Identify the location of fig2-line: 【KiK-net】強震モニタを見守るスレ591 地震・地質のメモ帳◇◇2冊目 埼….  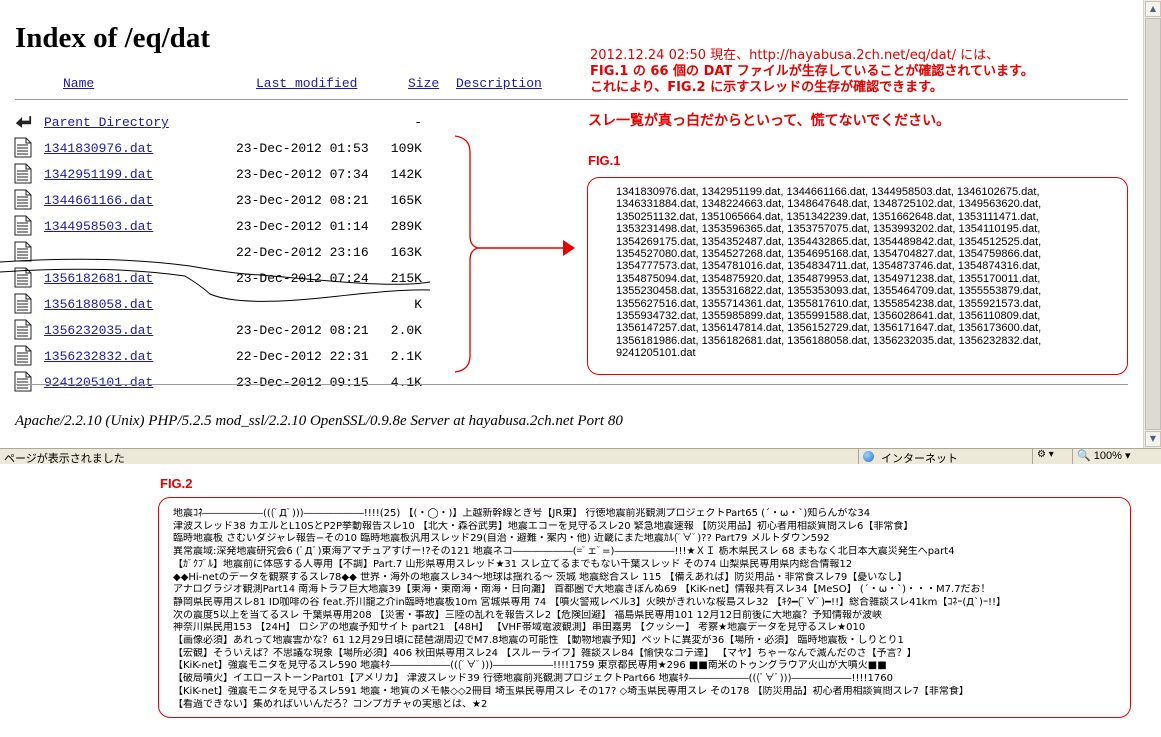
(571, 691).